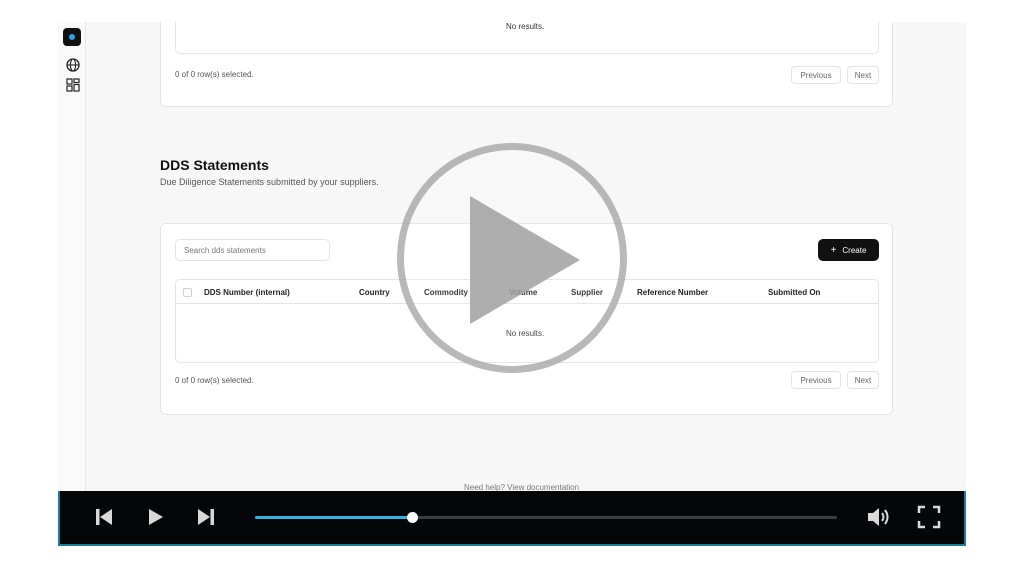 This screenshot has width=1024, height=576. What do you see at coordinates (104, 517) in the screenshot?
I see `skip-back-icon` at bounding box center [104, 517].